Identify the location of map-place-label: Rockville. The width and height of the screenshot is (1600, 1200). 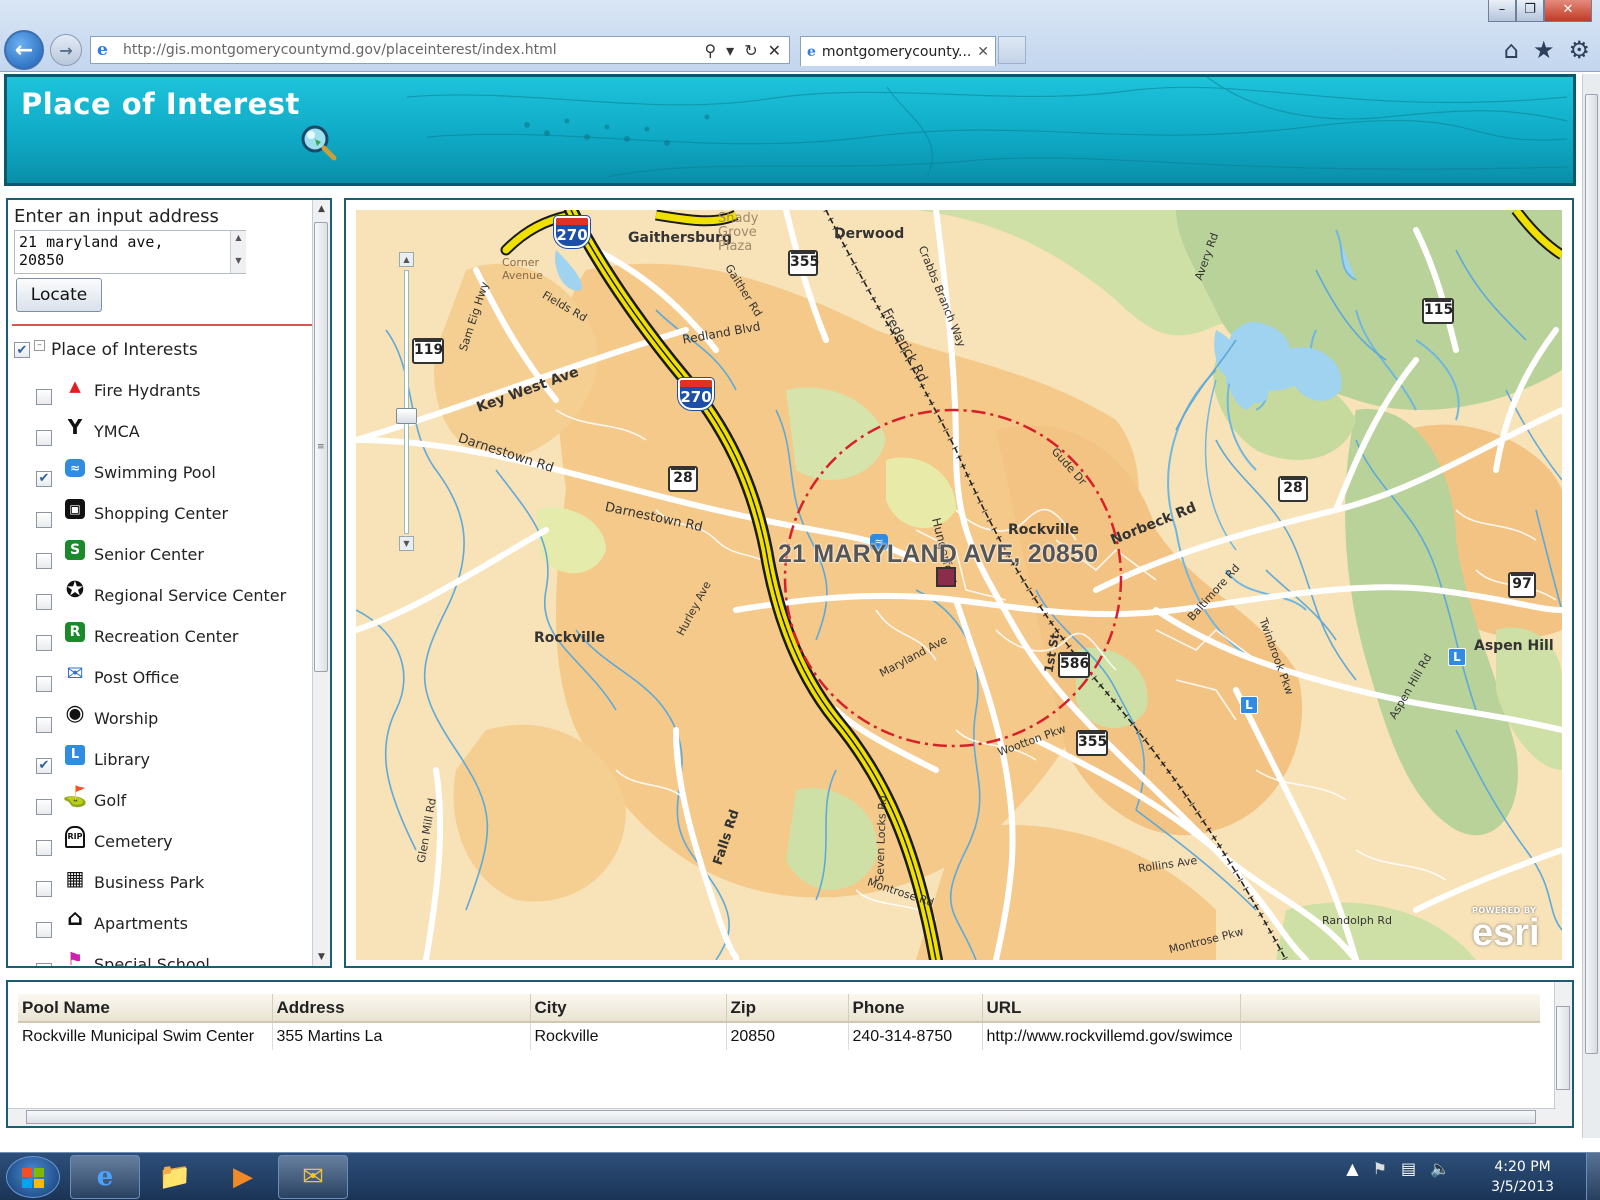
(570, 638).